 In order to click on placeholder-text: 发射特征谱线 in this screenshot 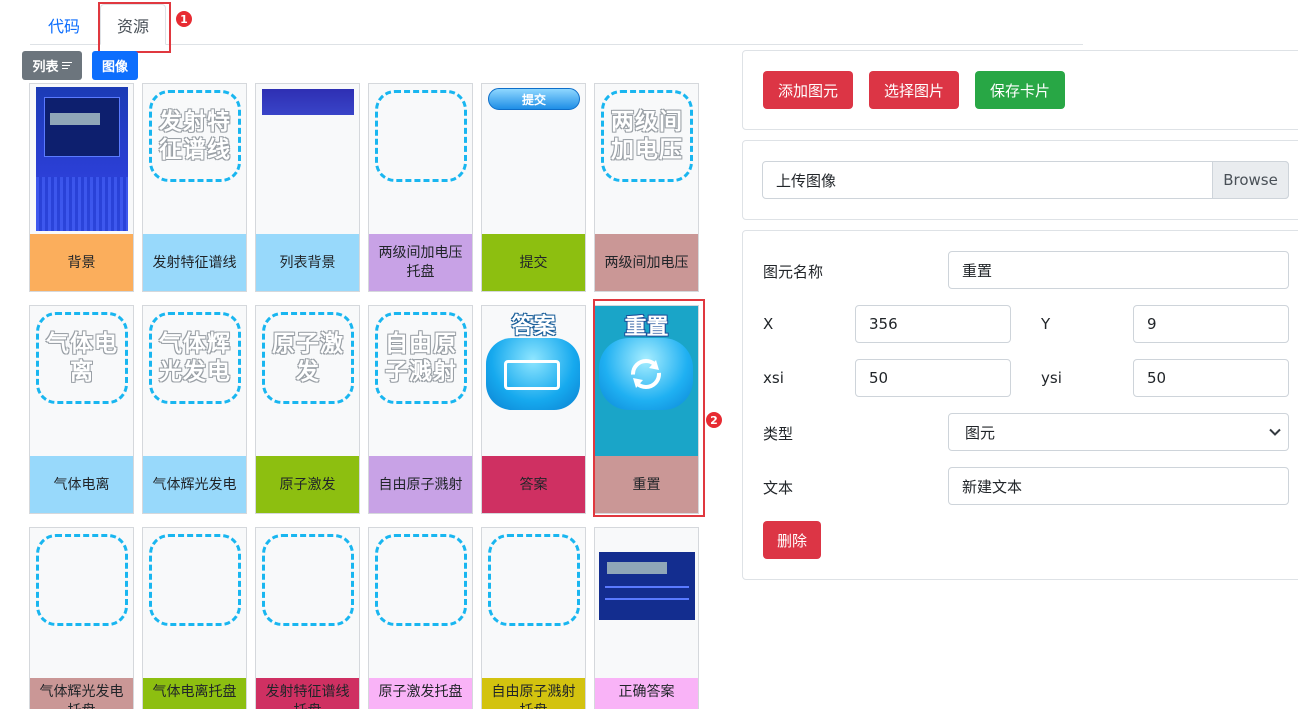, I will do `click(195, 136)`.